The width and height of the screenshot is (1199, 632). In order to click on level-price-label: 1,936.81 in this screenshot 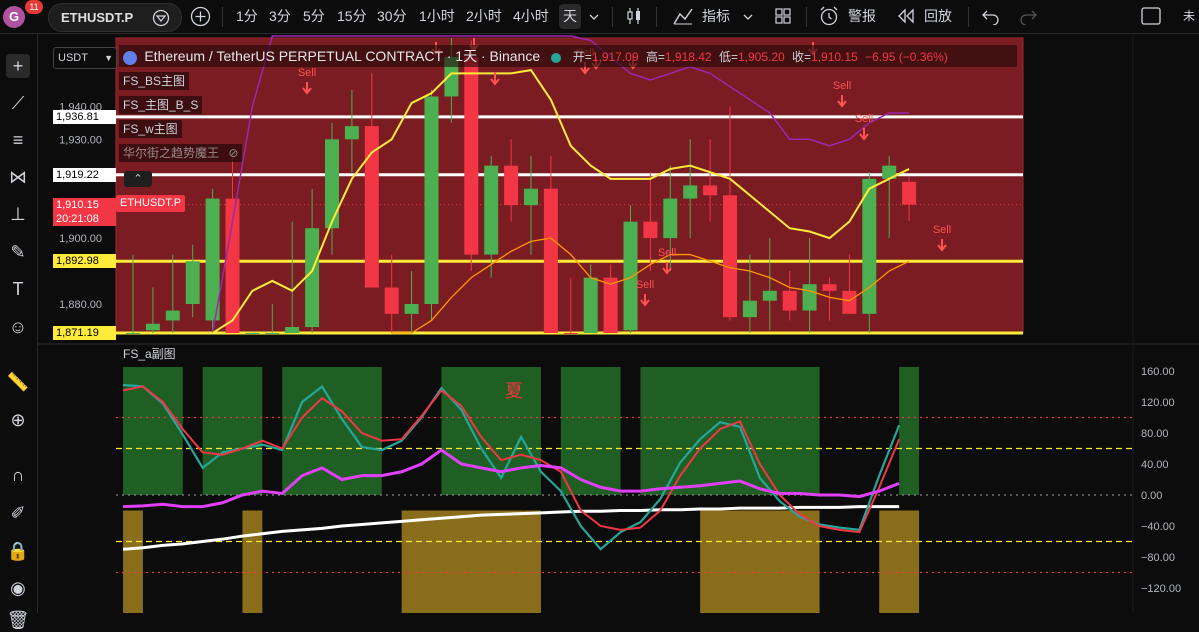, I will do `click(84, 116)`.